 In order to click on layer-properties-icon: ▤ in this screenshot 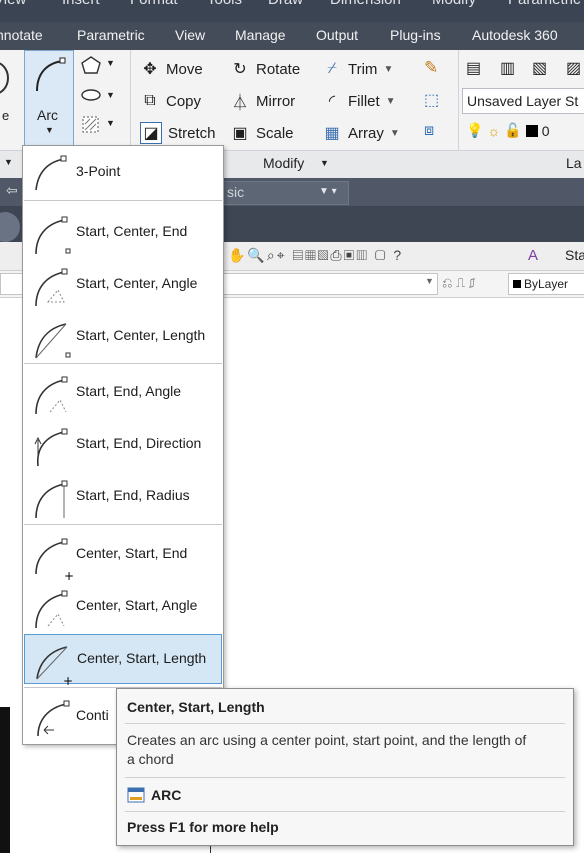, I will do `click(473, 68)`.